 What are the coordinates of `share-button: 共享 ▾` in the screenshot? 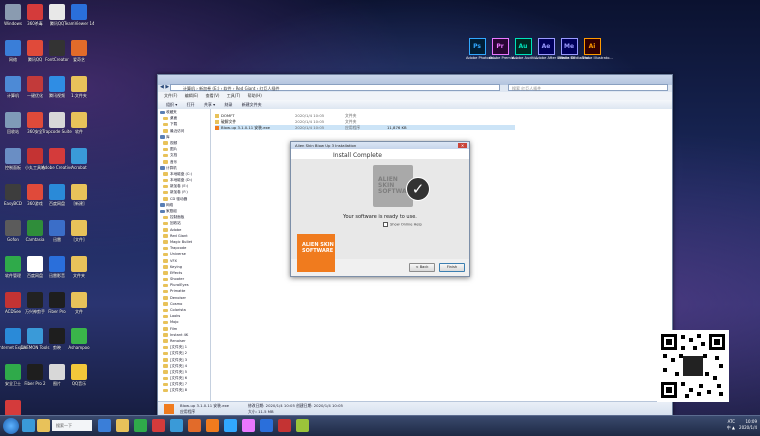 It's located at (209, 104).